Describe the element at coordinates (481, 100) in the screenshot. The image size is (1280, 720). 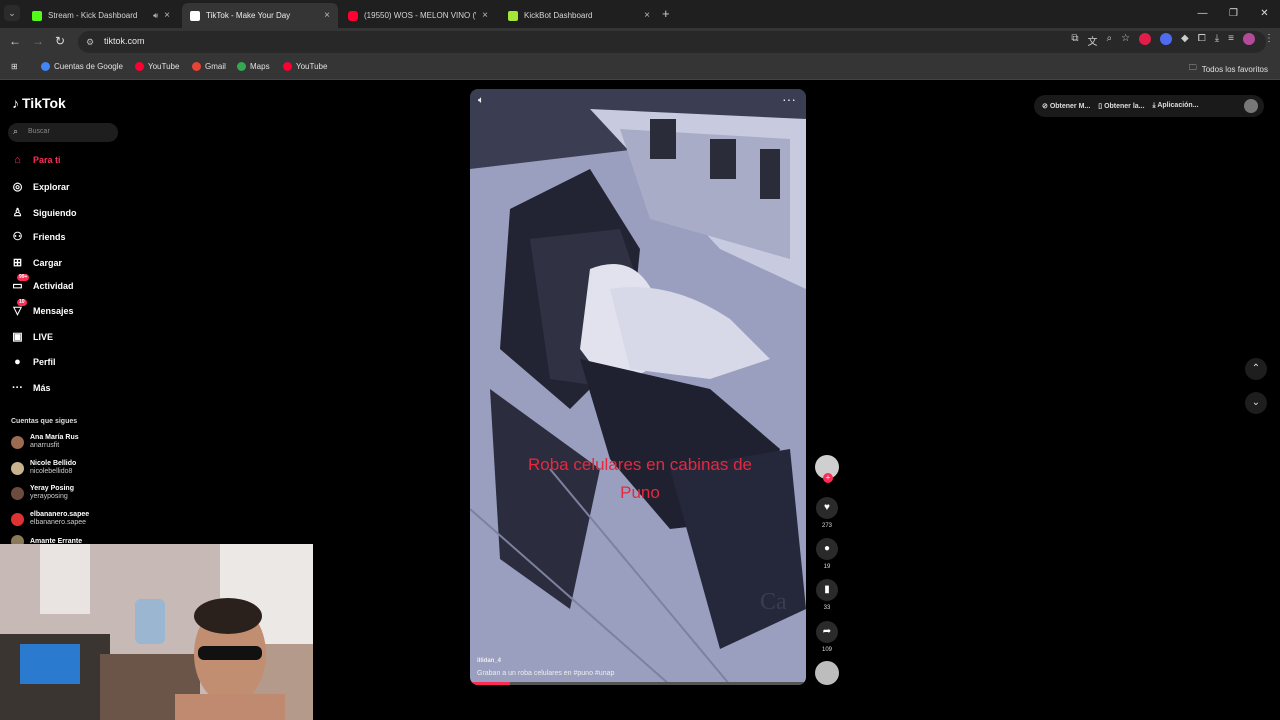
I see `volume-icon: 🔈︎` at that location.